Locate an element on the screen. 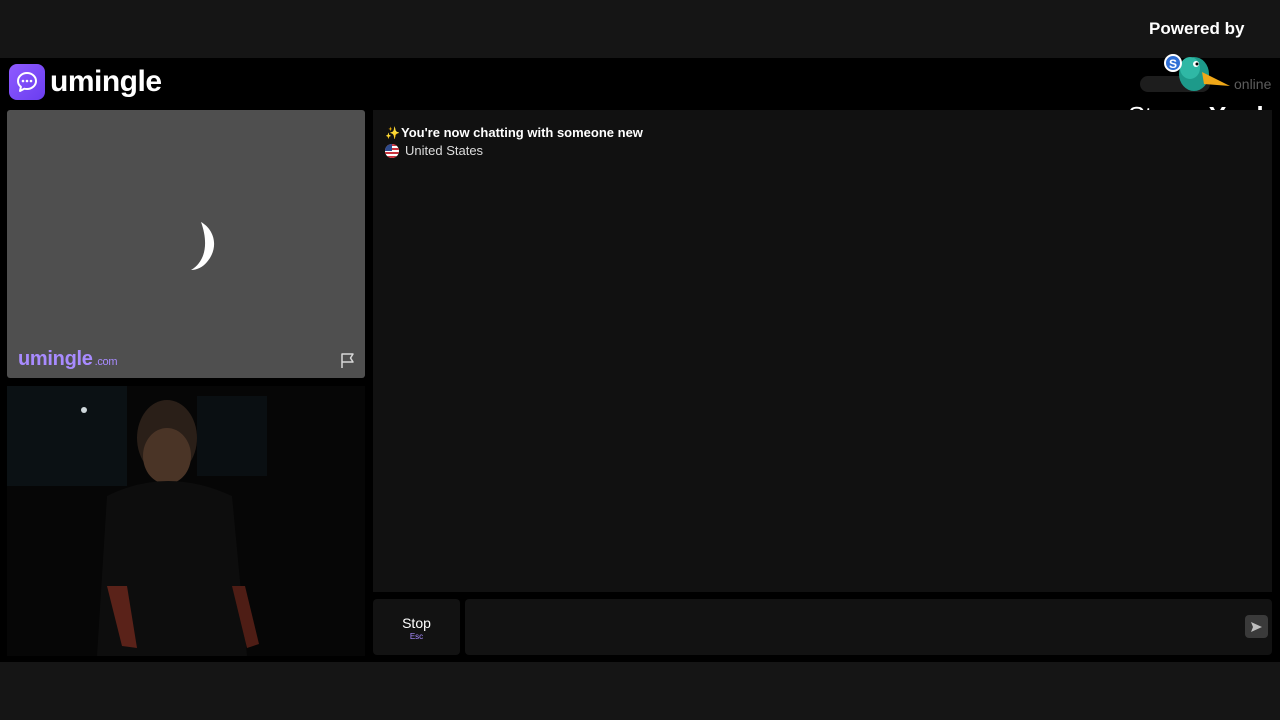 Image resolution: width=1280 pixels, height=720 pixels. umingle-watermark: umingle .com is located at coordinates (68, 359).